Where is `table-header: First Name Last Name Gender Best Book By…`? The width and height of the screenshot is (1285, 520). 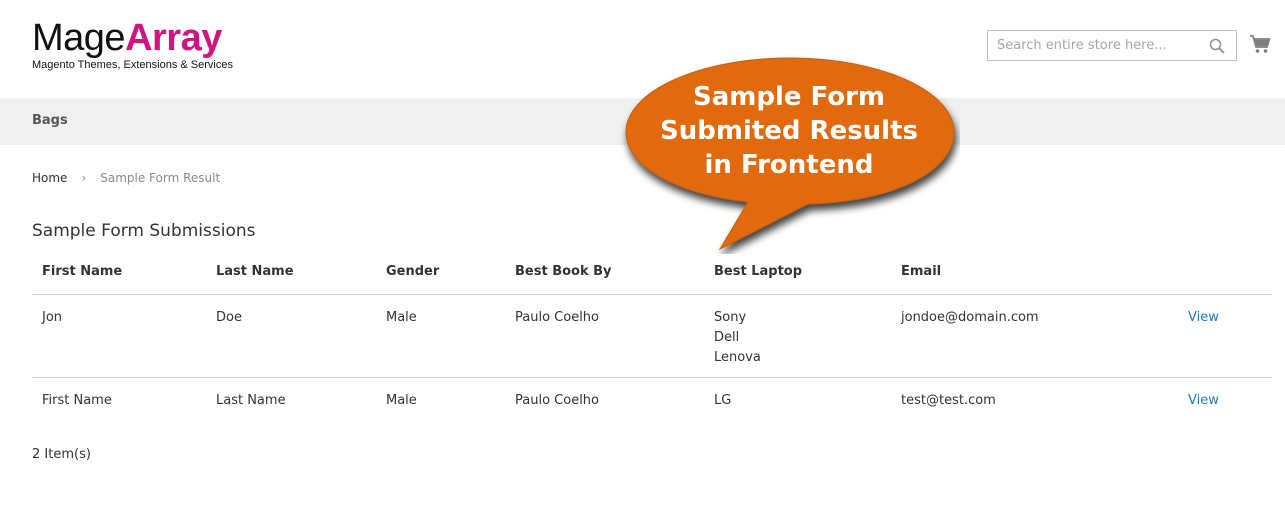 table-header: First Name Last Name Gender Best Book By… is located at coordinates (652, 275).